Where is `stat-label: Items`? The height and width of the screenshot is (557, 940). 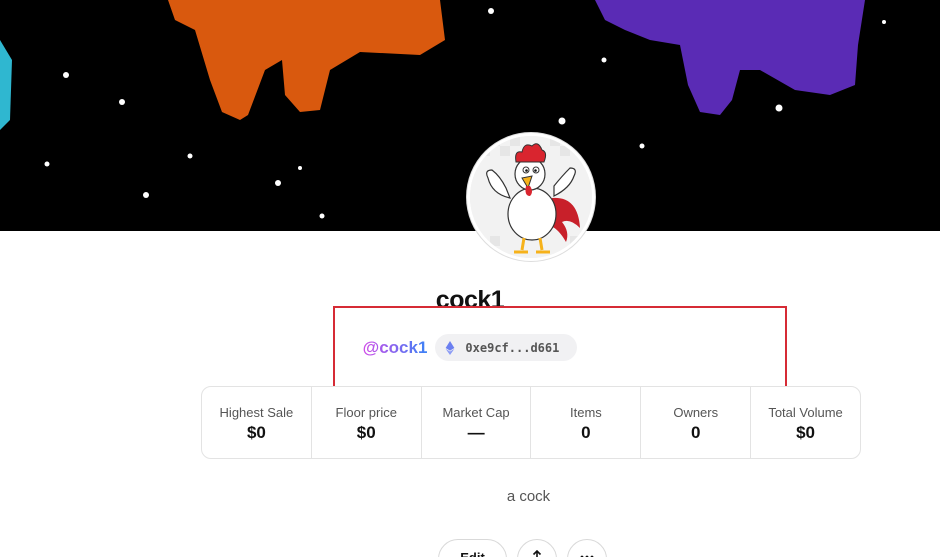 stat-label: Items is located at coordinates (586, 412).